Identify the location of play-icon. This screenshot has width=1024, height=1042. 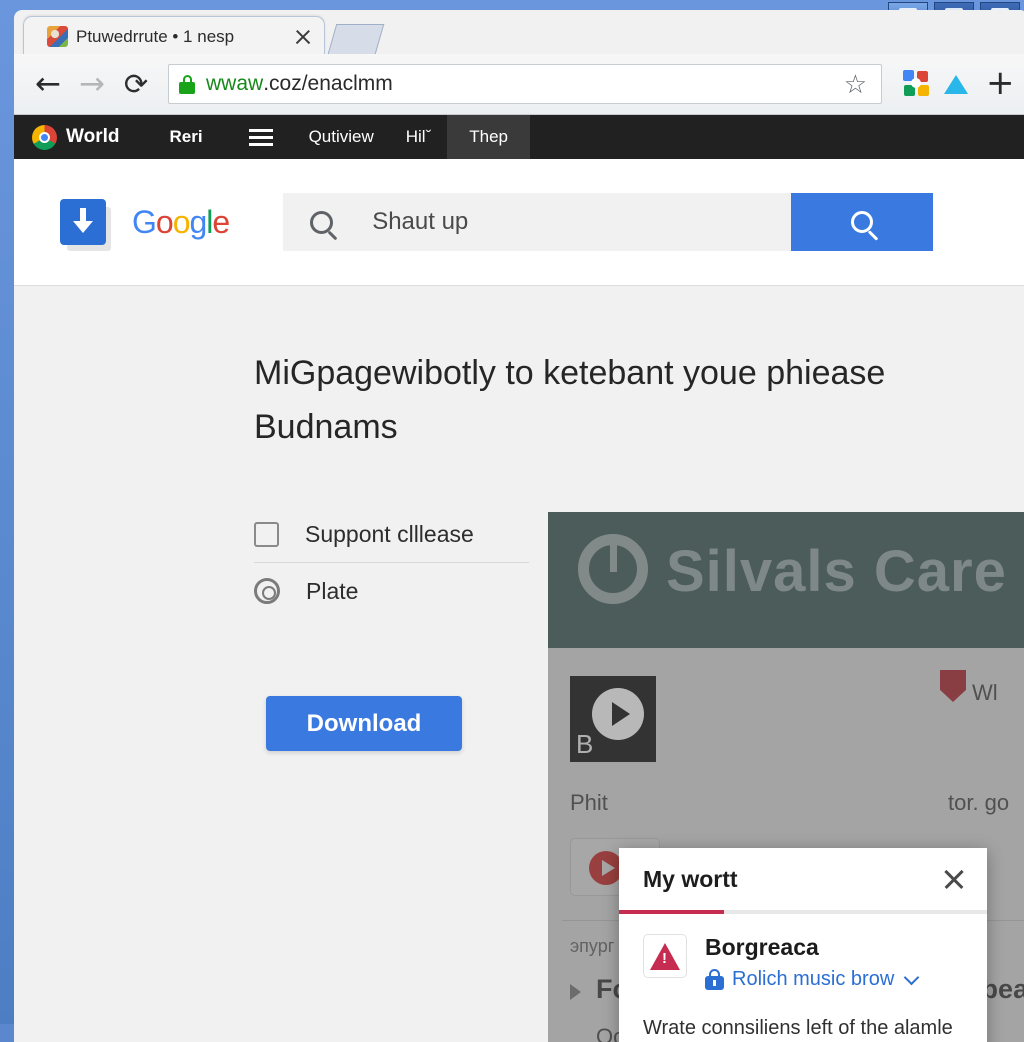
(618, 714).